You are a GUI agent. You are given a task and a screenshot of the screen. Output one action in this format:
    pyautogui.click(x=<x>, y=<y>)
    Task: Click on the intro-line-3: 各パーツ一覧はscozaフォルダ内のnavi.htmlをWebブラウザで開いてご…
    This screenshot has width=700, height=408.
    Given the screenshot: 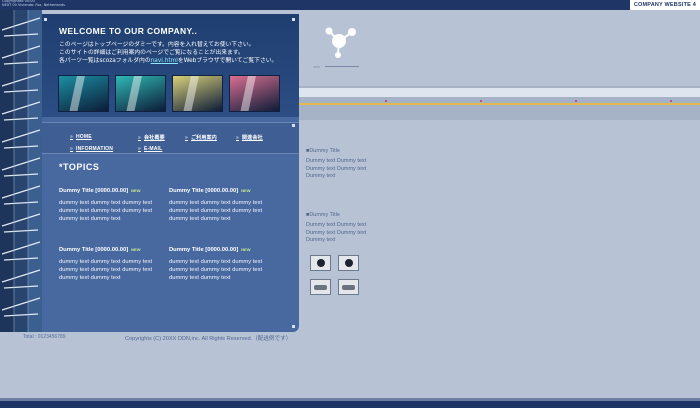 What is the action you would take?
    pyautogui.click(x=174, y=61)
    